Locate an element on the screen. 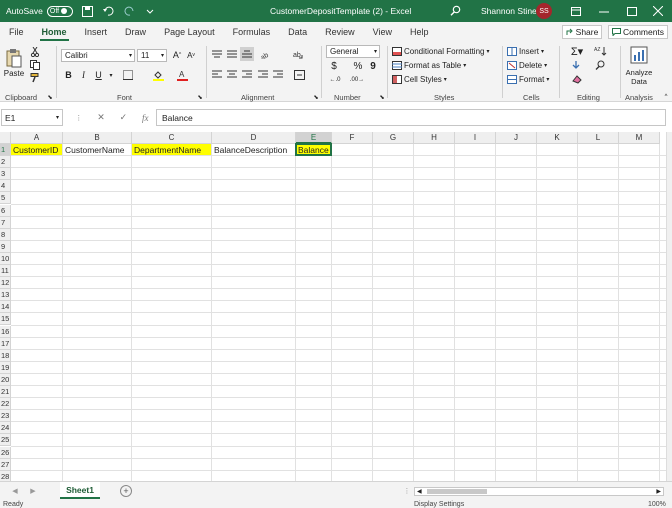 This screenshot has width=672, height=508. cell-e1: Balance is located at coordinates (313, 149).